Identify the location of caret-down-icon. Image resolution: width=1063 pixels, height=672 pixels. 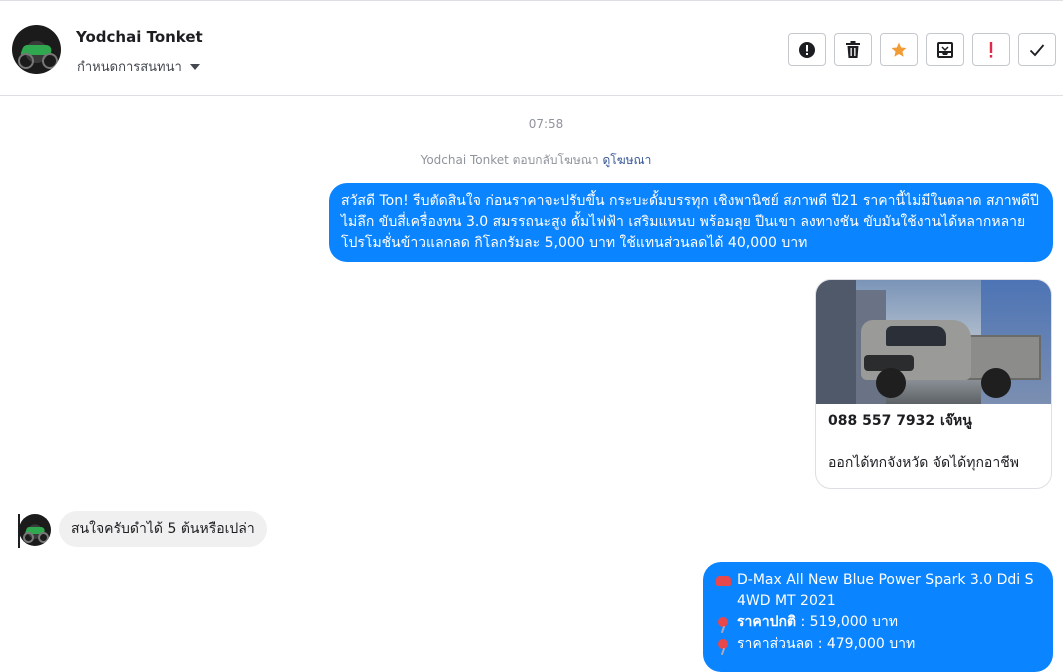
(194, 66).